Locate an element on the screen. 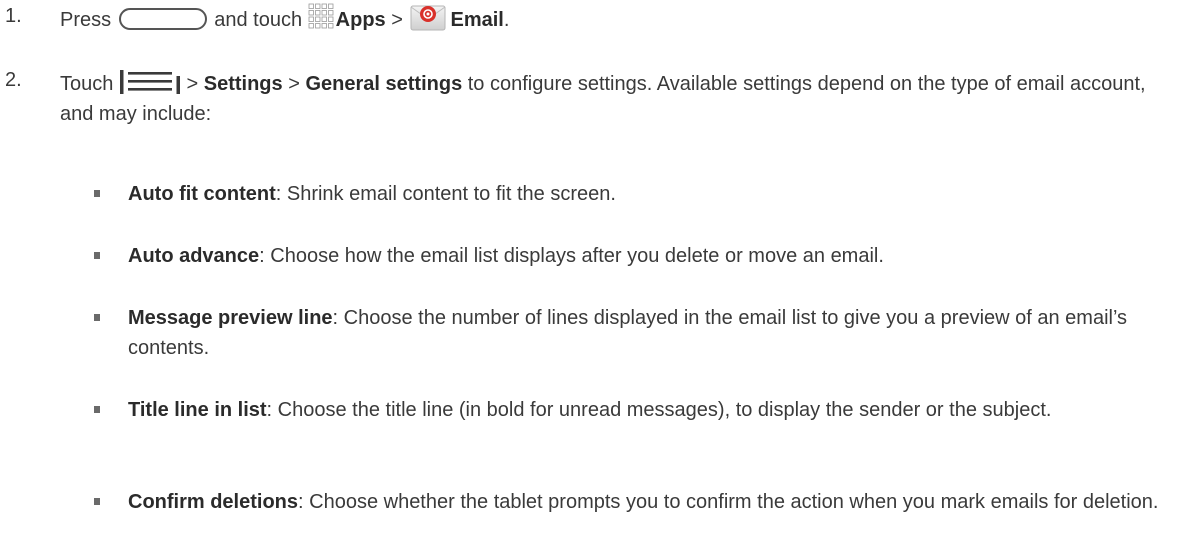 This screenshot has width=1204, height=559. email-label: Email is located at coordinates (477, 20).